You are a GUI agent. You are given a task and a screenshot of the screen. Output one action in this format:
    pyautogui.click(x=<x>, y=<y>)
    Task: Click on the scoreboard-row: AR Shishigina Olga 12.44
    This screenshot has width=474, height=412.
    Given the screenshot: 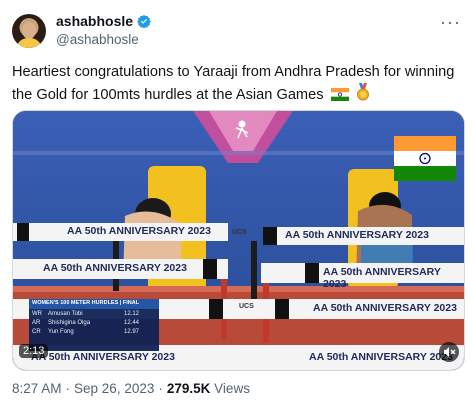 What is the action you would take?
    pyautogui.click(x=86, y=323)
    